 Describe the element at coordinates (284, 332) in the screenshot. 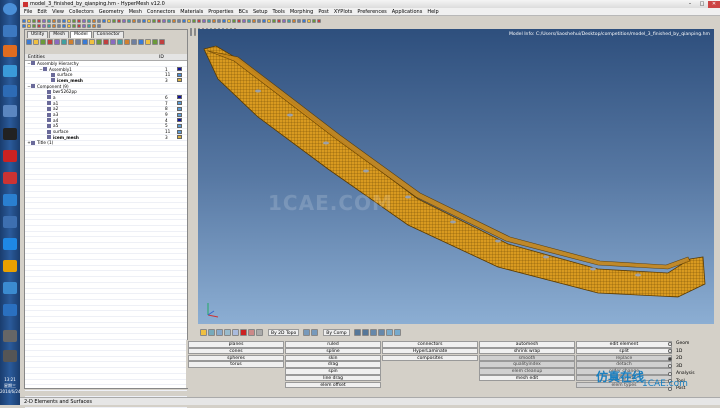

I see `by-topo-dropdown: By 2D Topo` at that location.